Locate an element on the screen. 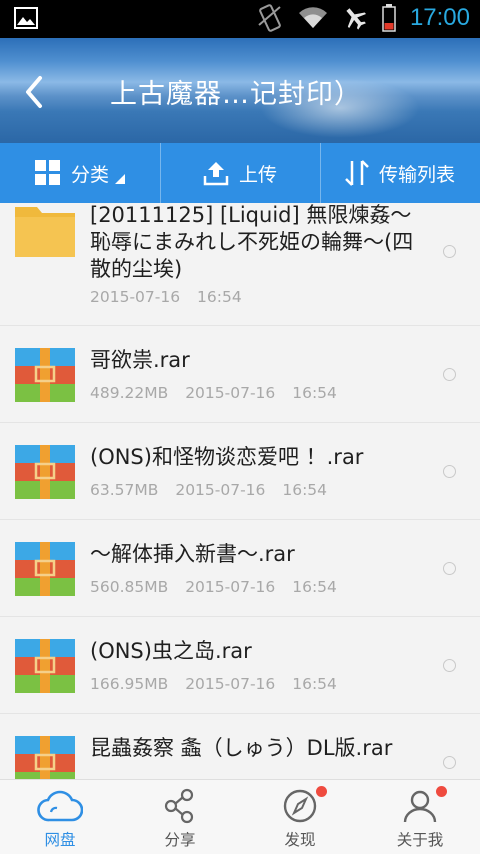 This screenshot has width=480, height=854. file-name: 昆蟲姦察 螽（しゅう）DL版.rar is located at coordinates (241, 748).